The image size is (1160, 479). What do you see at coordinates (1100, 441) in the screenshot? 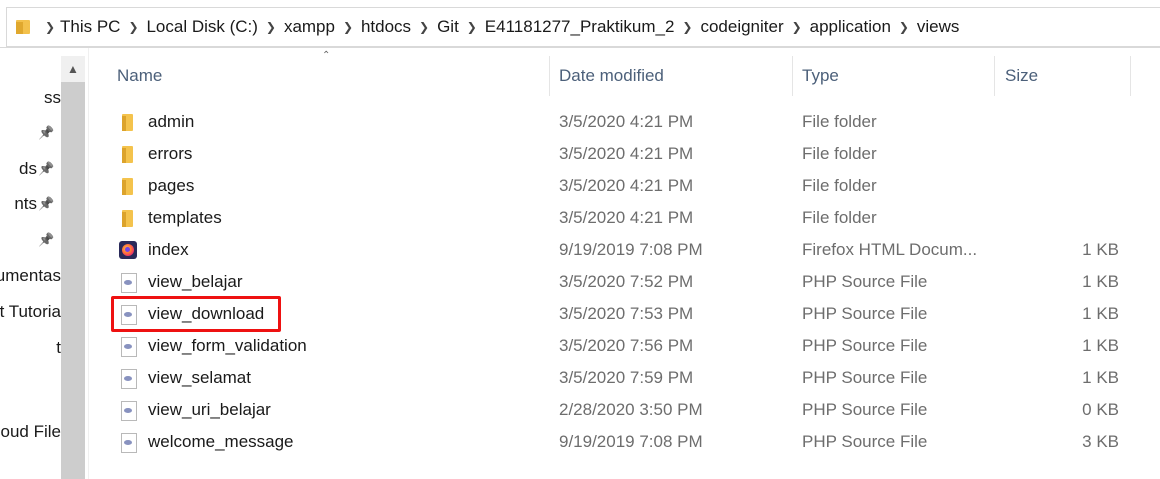
I see `file-size: 3 KB` at bounding box center [1100, 441].